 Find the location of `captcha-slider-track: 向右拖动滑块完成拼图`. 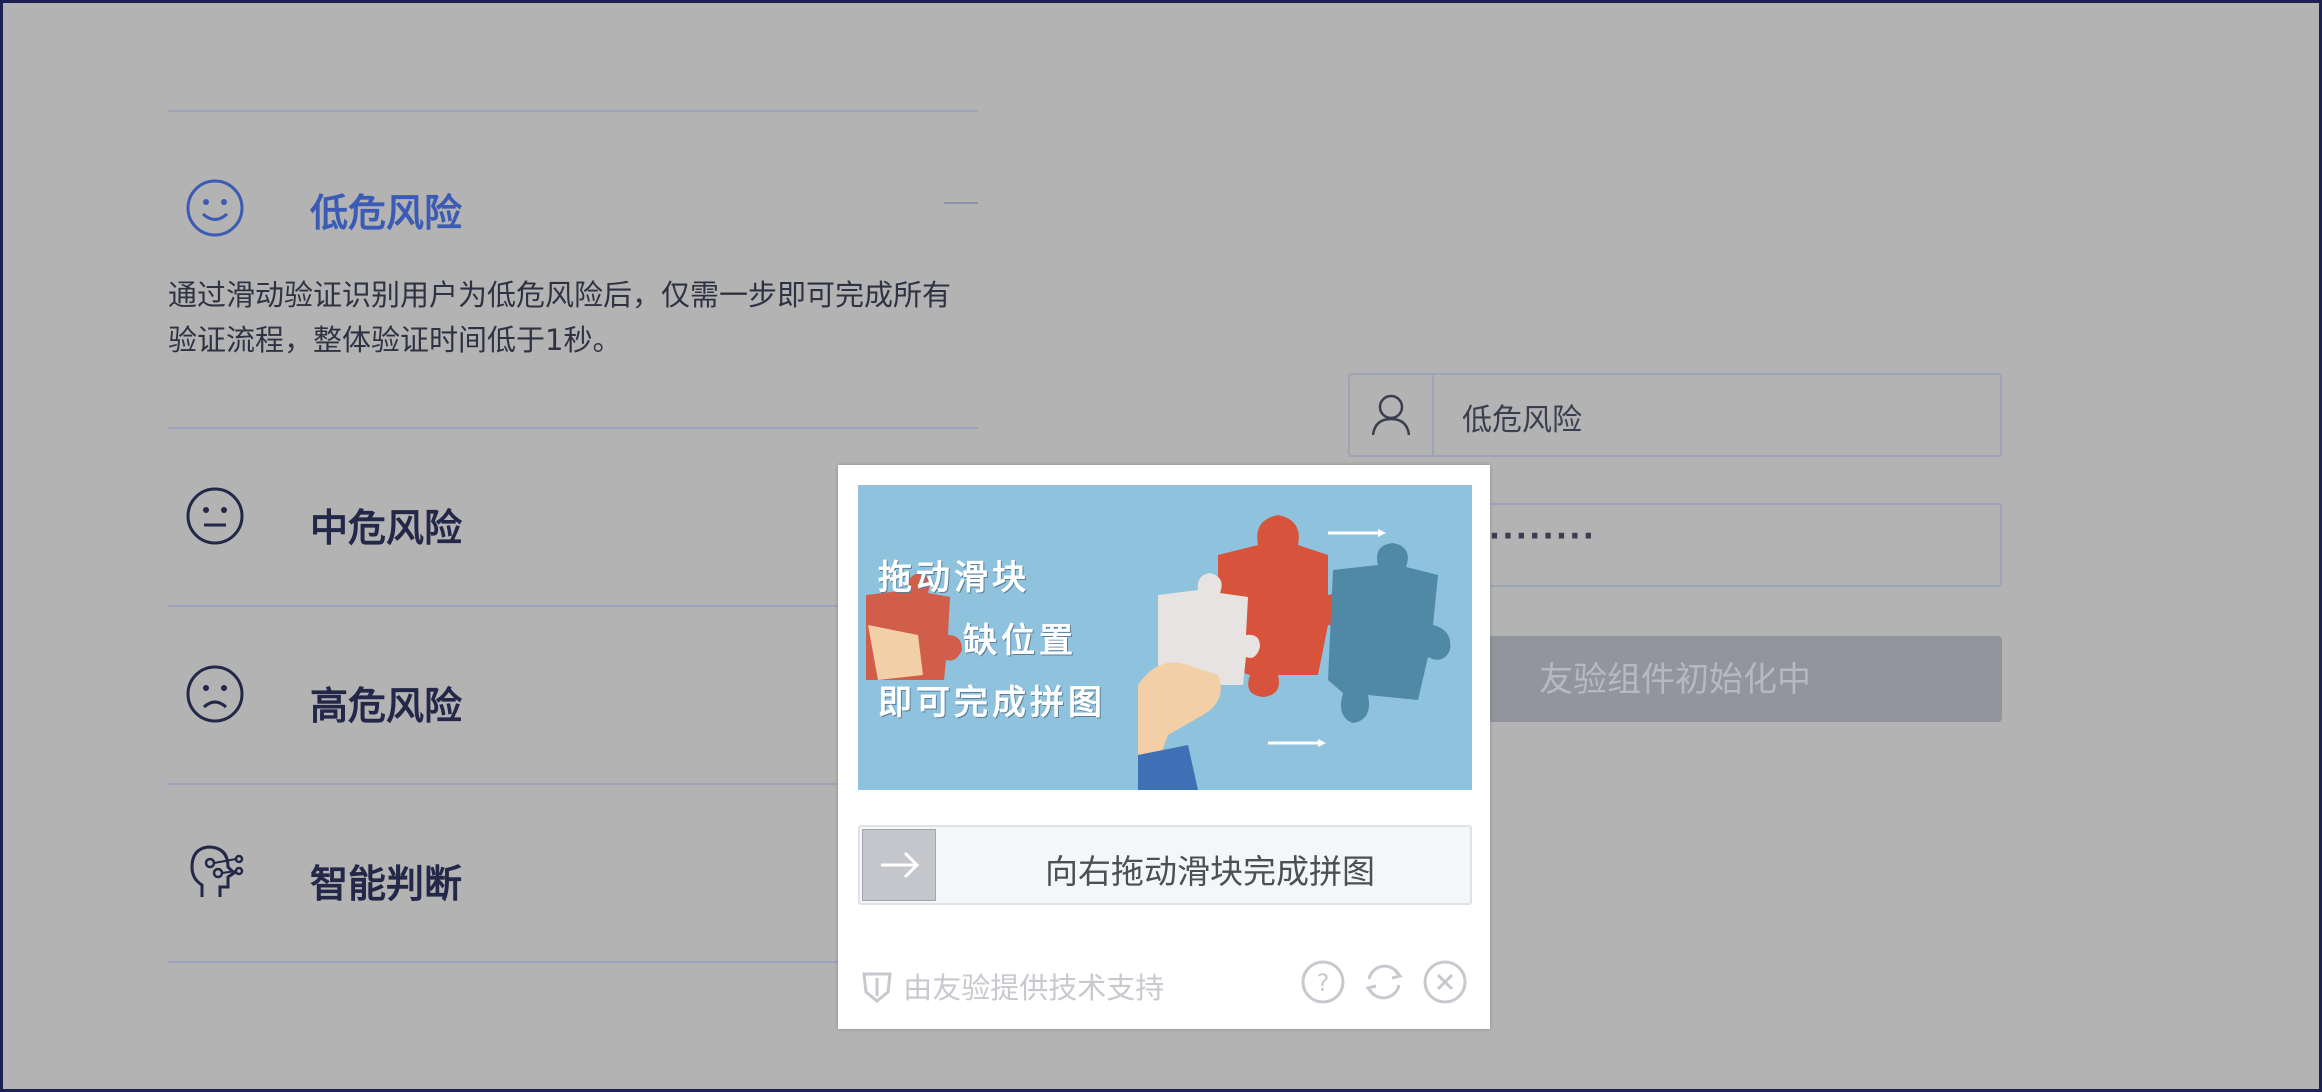

captcha-slider-track: 向右拖动滑块完成拼图 is located at coordinates (1165, 865).